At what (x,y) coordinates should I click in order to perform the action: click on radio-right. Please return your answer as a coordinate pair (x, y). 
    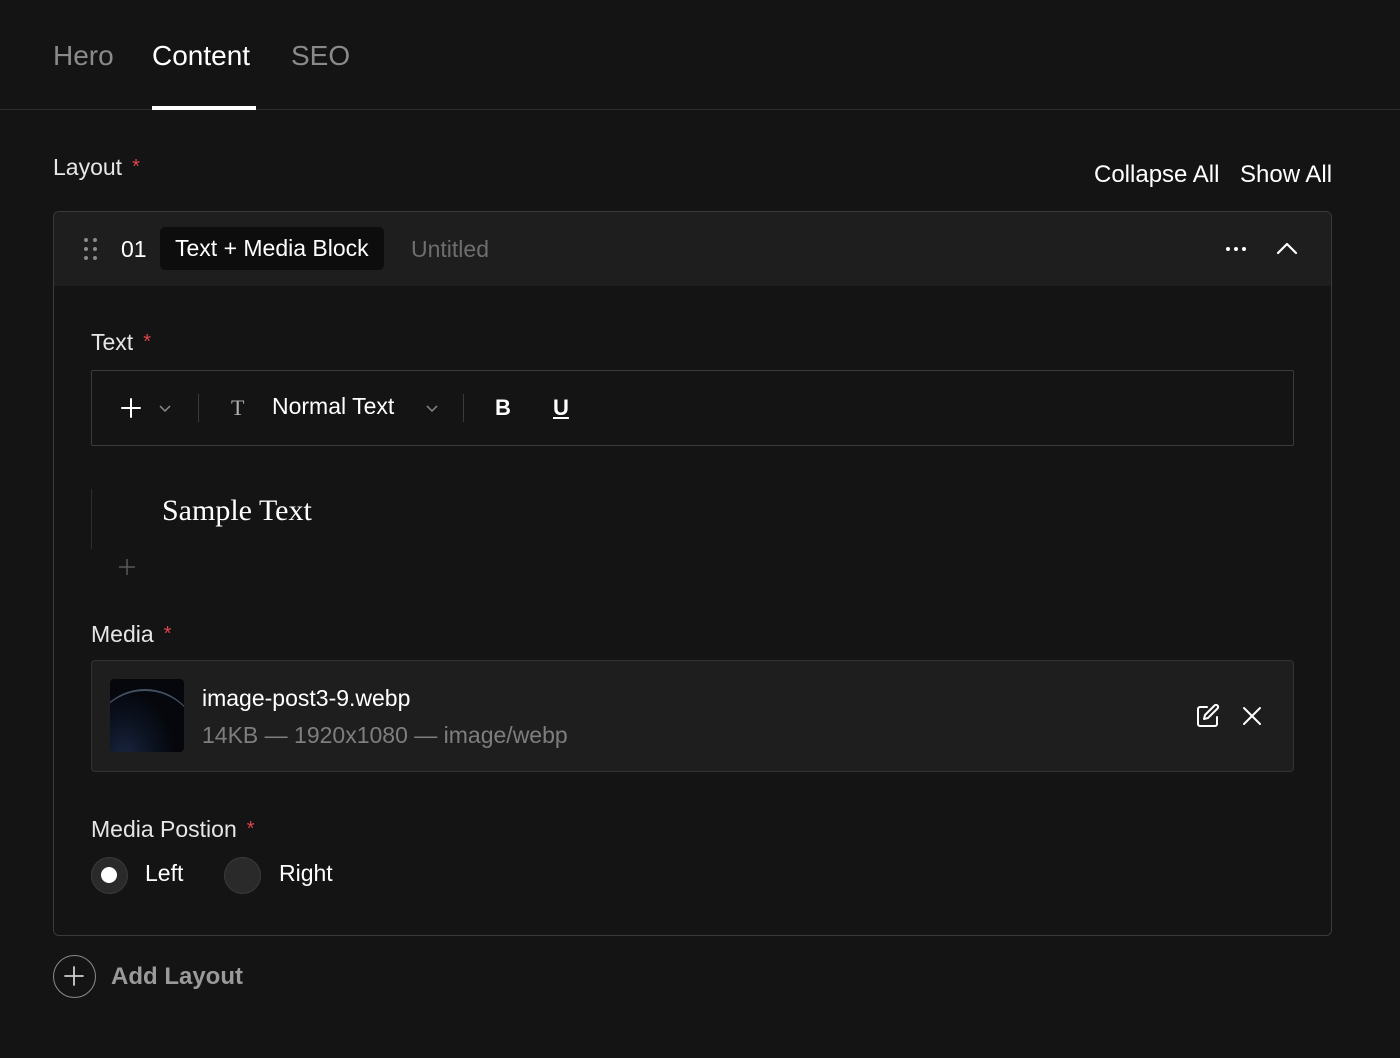
    Looking at the image, I should click on (242, 875).